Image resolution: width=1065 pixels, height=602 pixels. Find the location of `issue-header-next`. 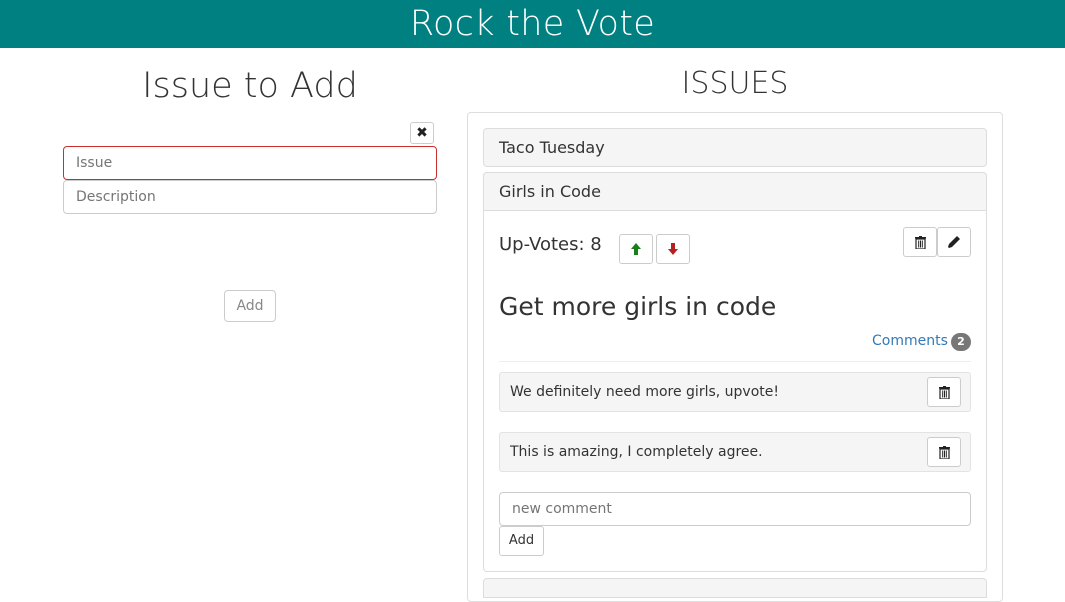

issue-header-next is located at coordinates (735, 588).